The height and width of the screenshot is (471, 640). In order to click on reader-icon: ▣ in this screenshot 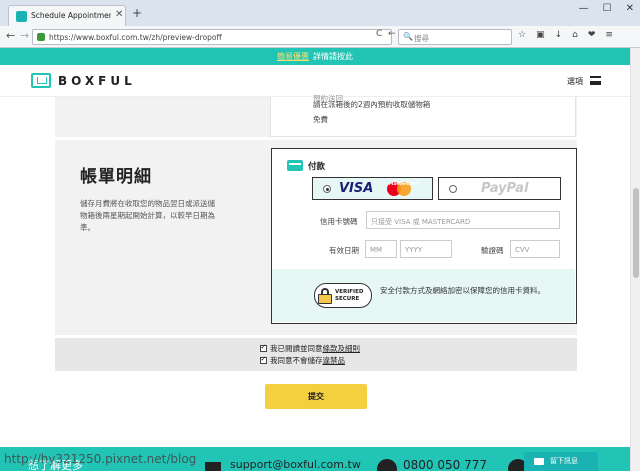, I will do `click(540, 35)`.